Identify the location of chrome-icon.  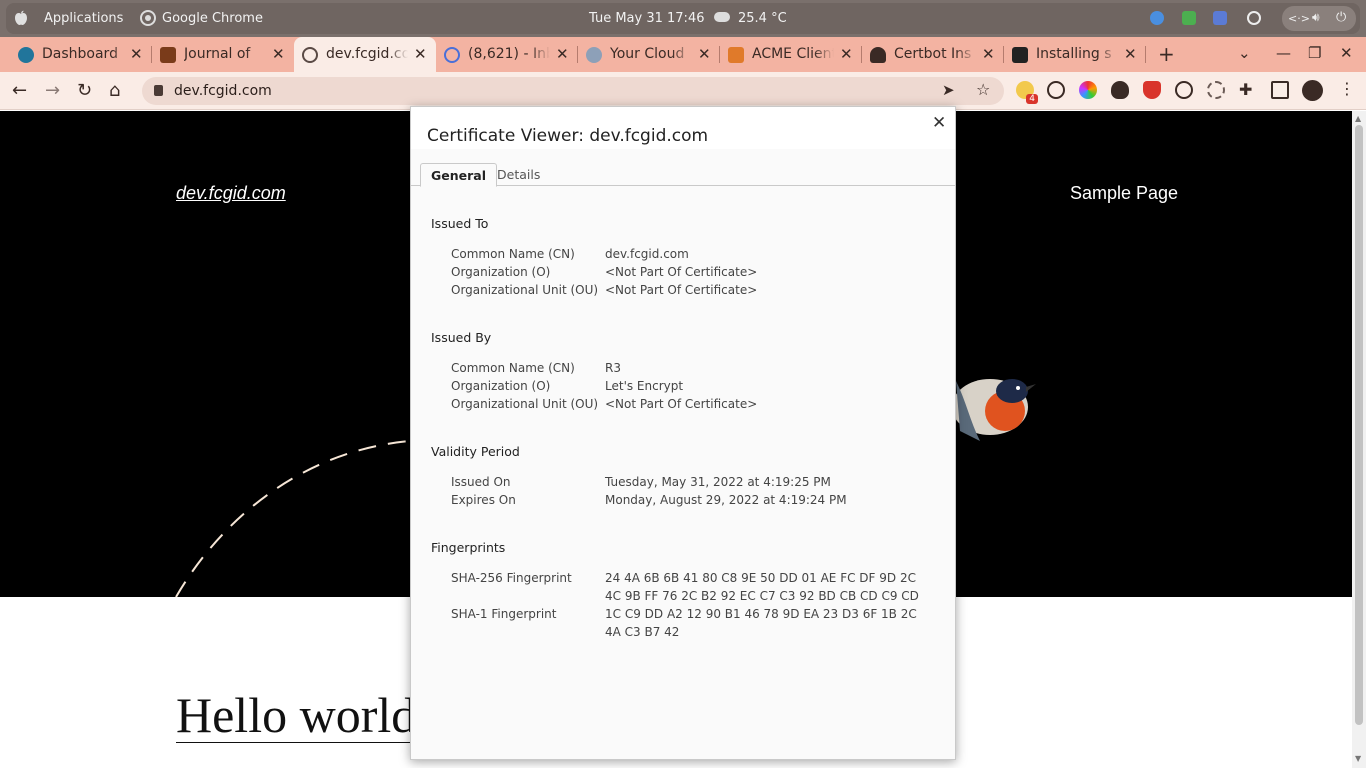
(148, 18).